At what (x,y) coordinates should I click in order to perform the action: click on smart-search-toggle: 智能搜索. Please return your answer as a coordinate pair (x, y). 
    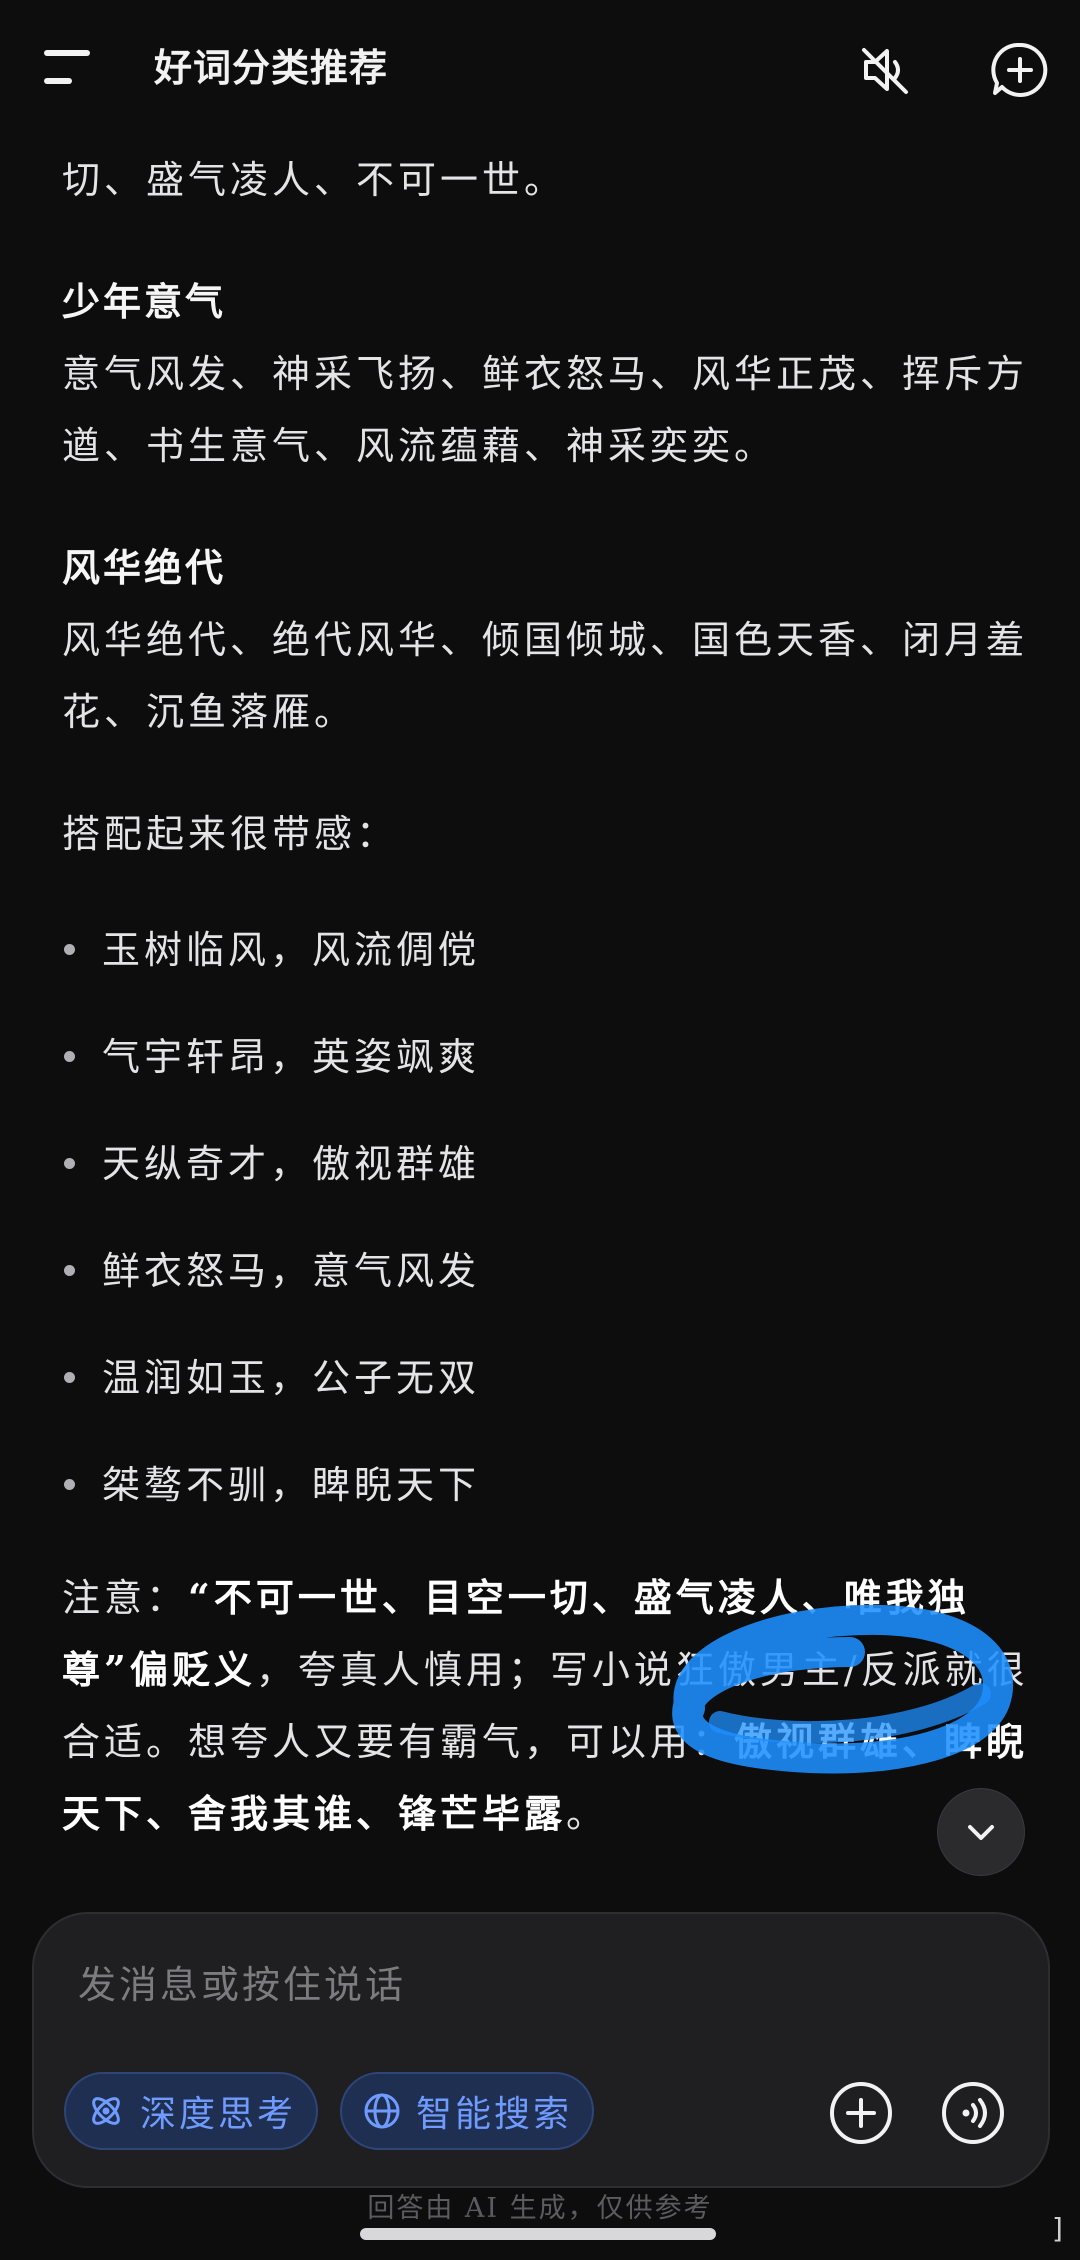
    Looking at the image, I should click on (467, 2111).